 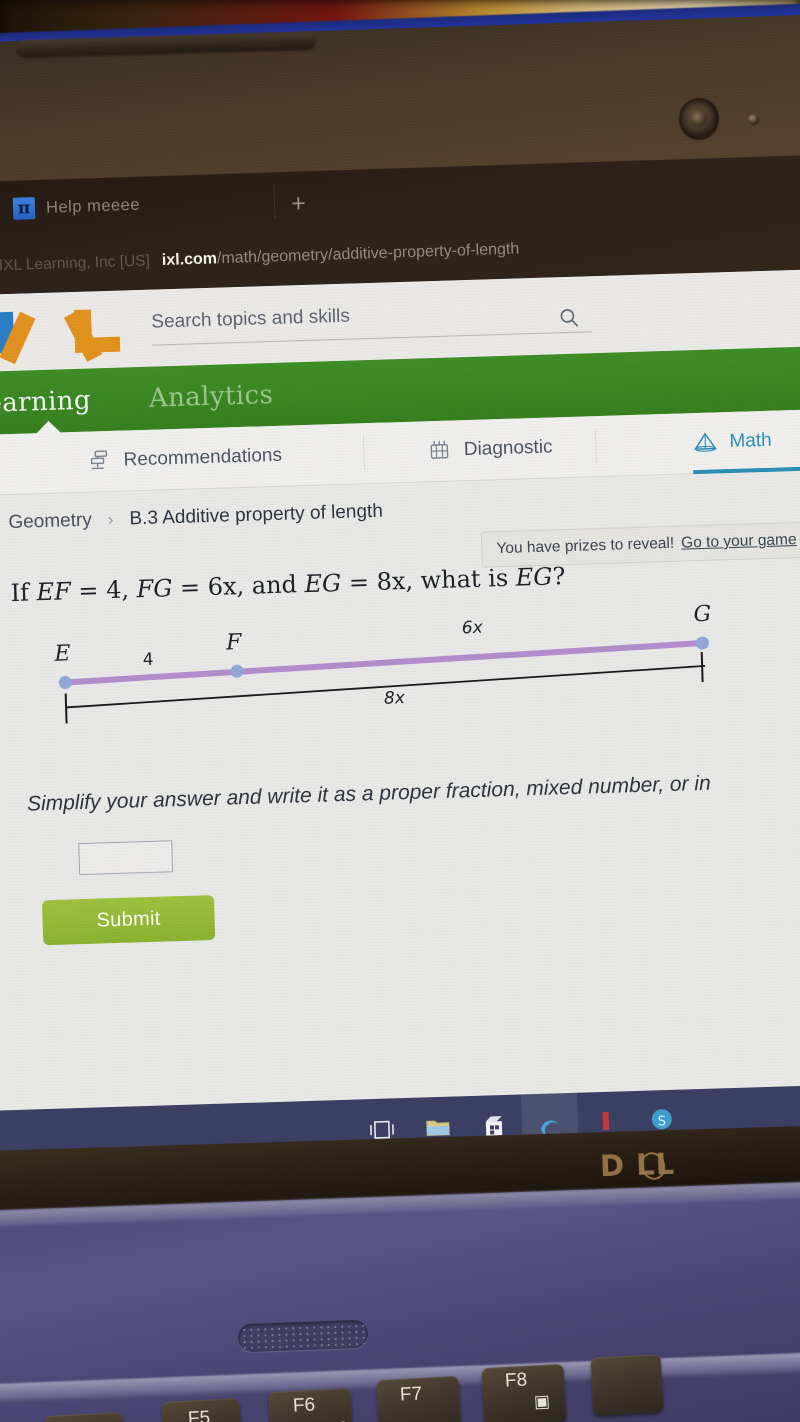 What do you see at coordinates (24, 208) in the screenshot?
I see `pi-icon: π` at bounding box center [24, 208].